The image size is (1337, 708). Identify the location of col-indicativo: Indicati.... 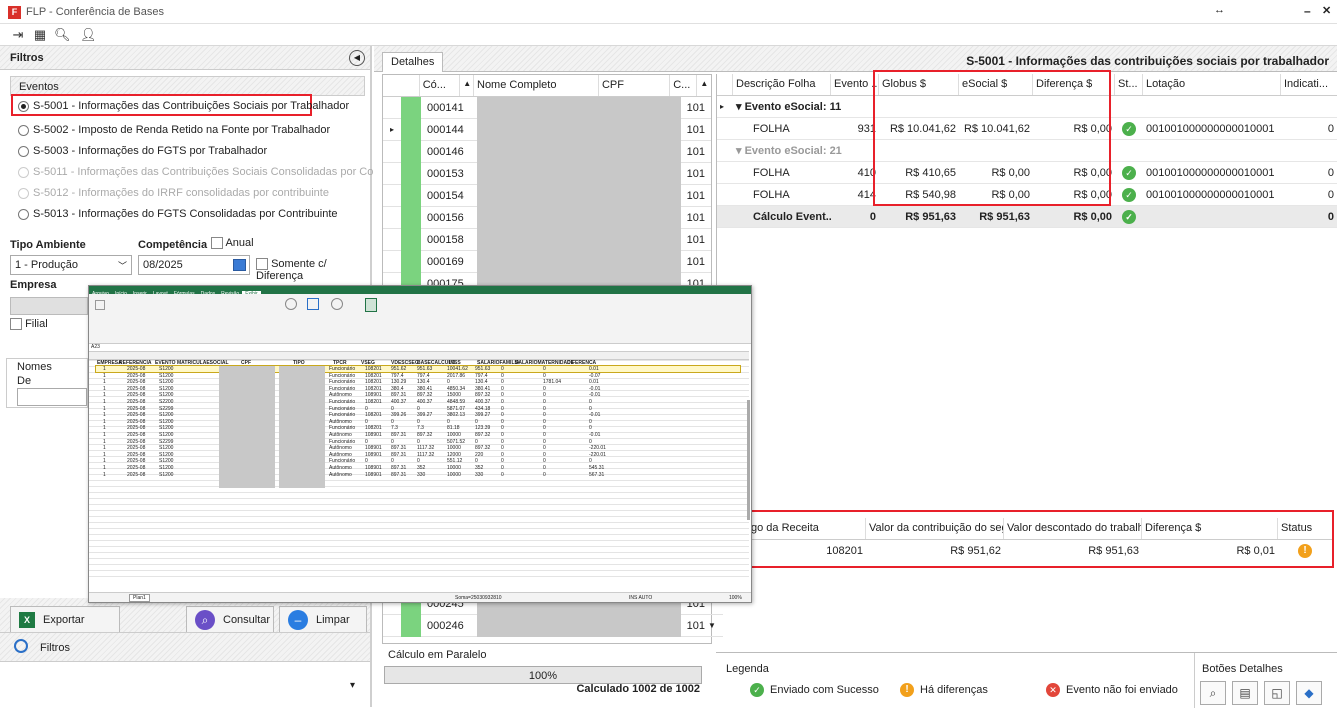
(1309, 84).